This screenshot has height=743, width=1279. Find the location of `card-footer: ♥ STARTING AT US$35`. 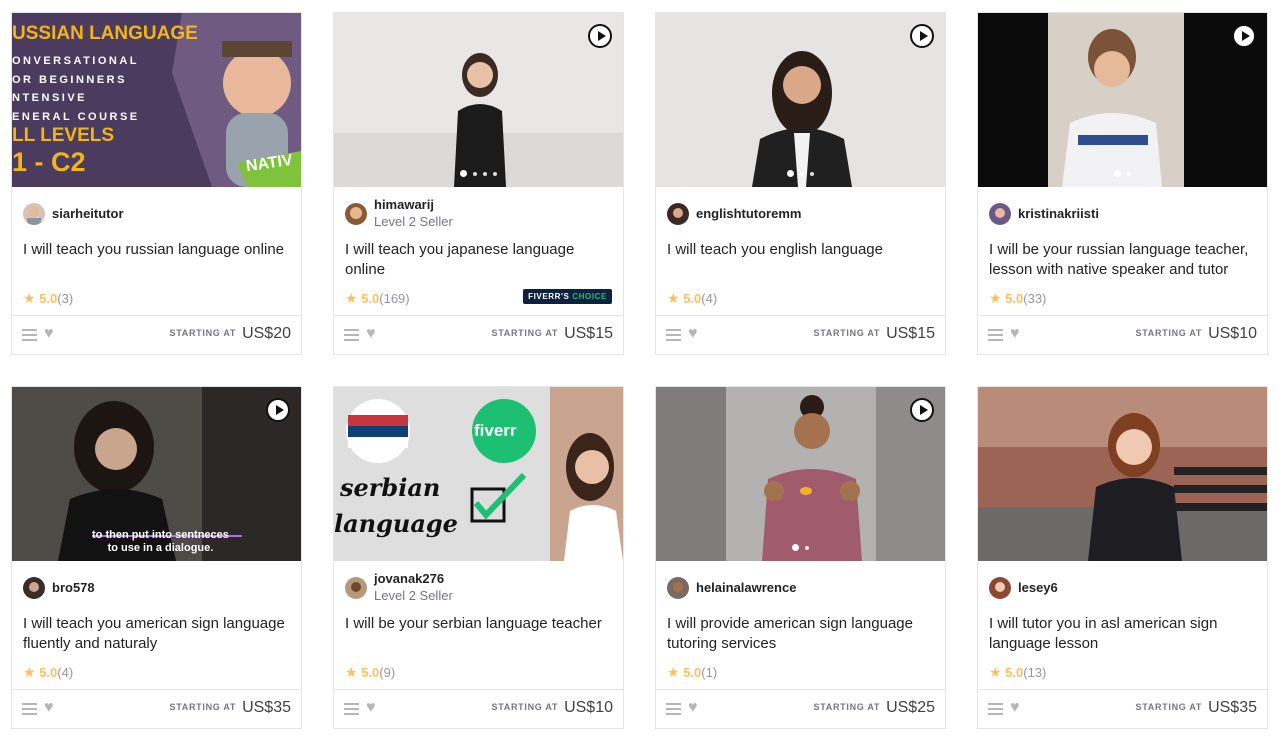

card-footer: ♥ STARTING AT US$35 is located at coordinates (156, 709).